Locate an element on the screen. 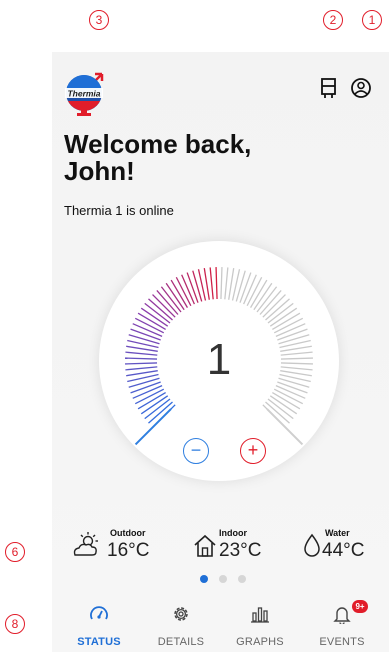 The width and height of the screenshot is (389, 652). bar-chart-icon is located at coordinates (260, 615).